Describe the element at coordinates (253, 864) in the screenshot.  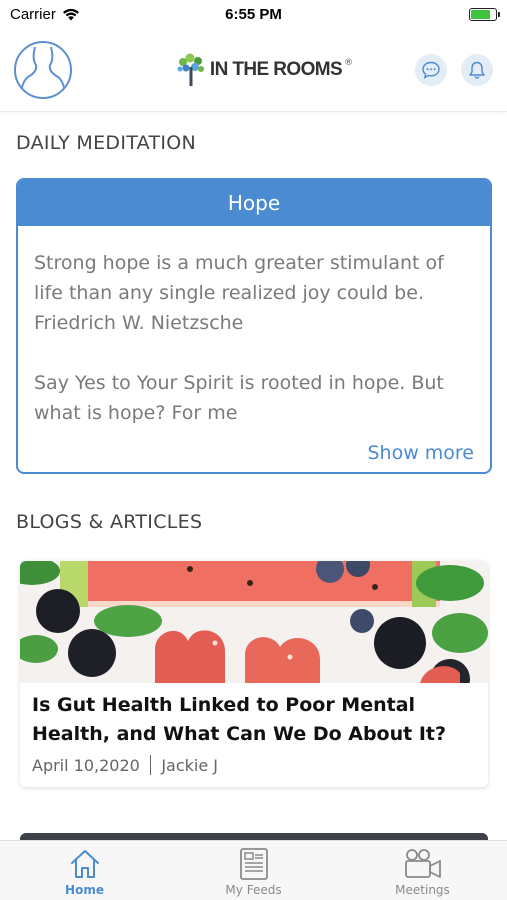
I see `feed-icon` at that location.